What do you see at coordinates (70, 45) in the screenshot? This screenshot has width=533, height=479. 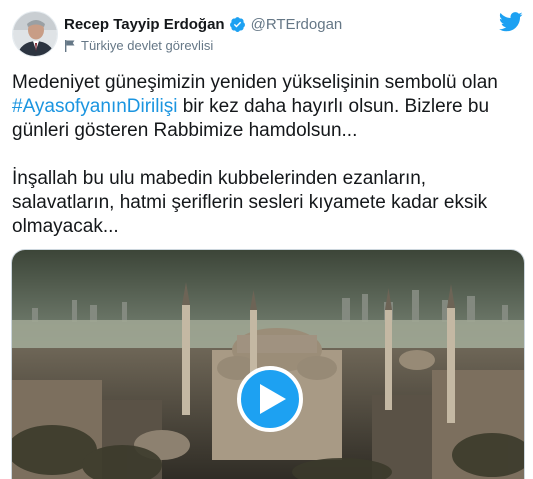 I see `flag-icon` at bounding box center [70, 45].